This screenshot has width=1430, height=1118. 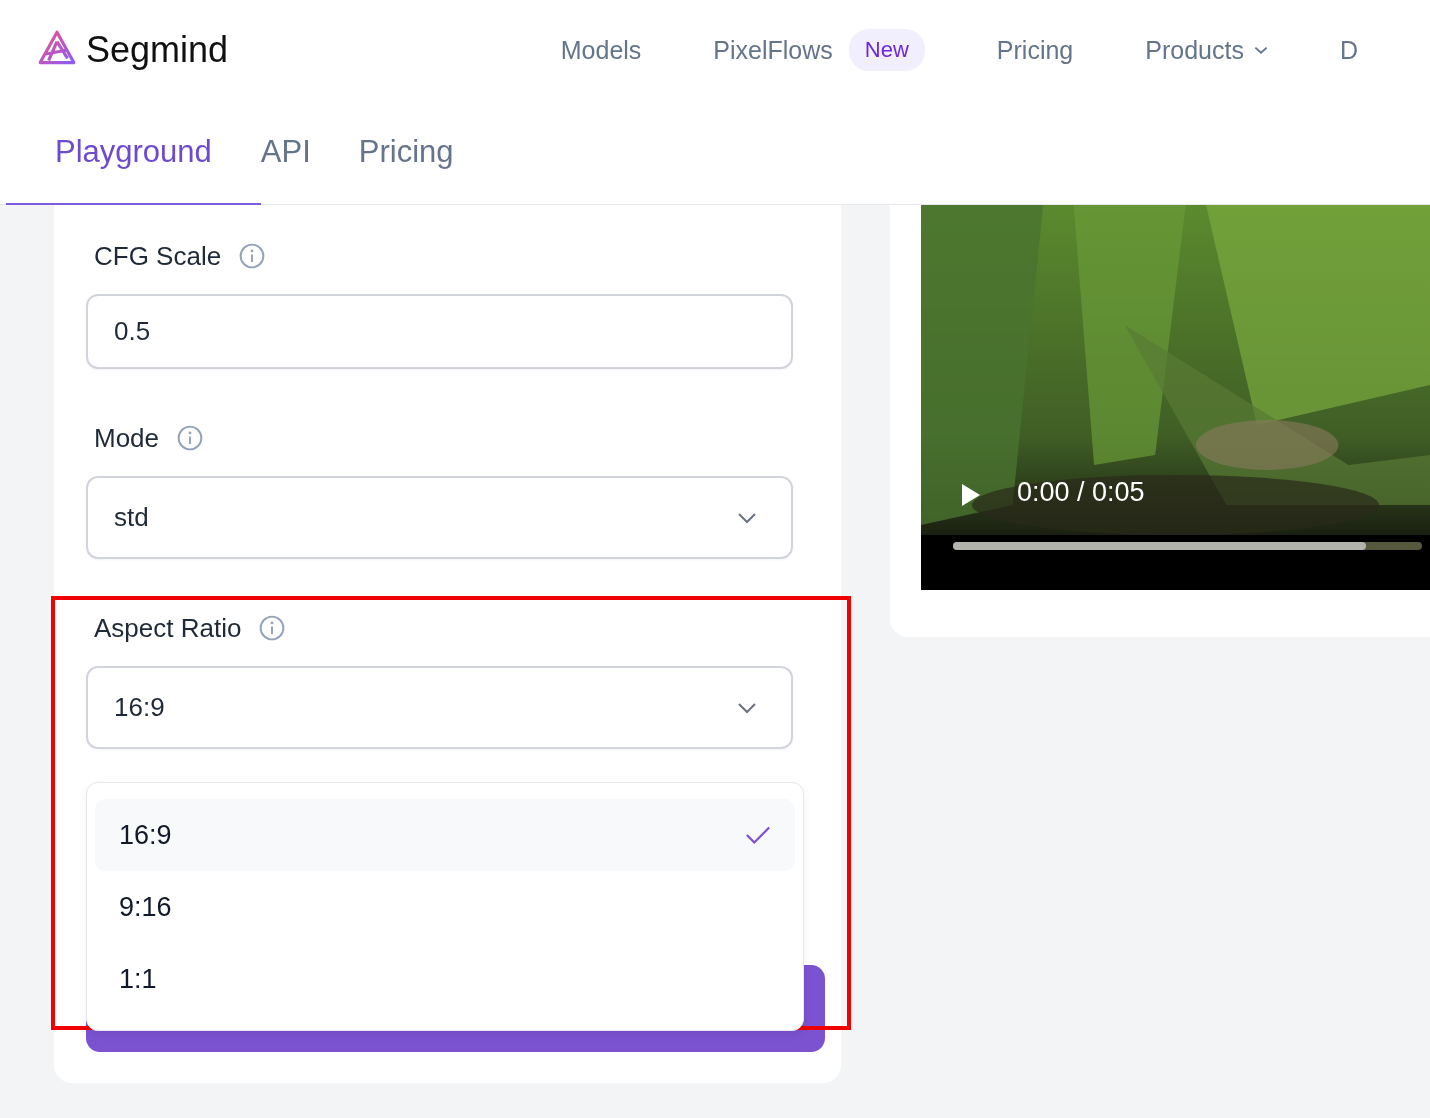 I want to click on field-label: CFG Scale, so click(x=158, y=256).